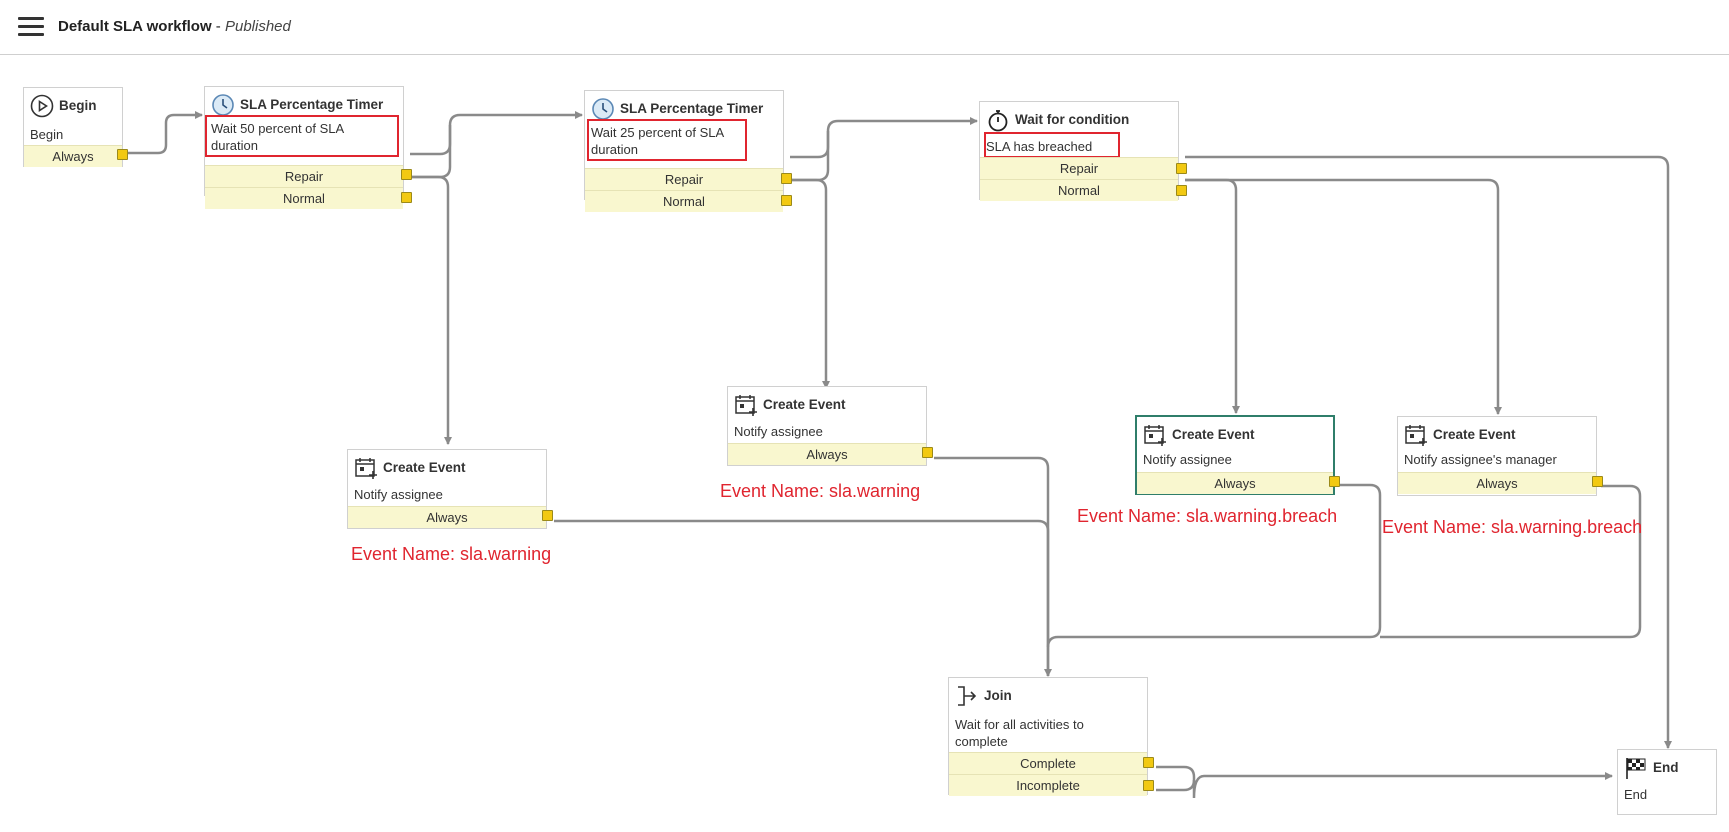 This screenshot has width=1729, height=832. What do you see at coordinates (496, 133) in the screenshot?
I see `wire-timer1-repair-timer2` at bounding box center [496, 133].